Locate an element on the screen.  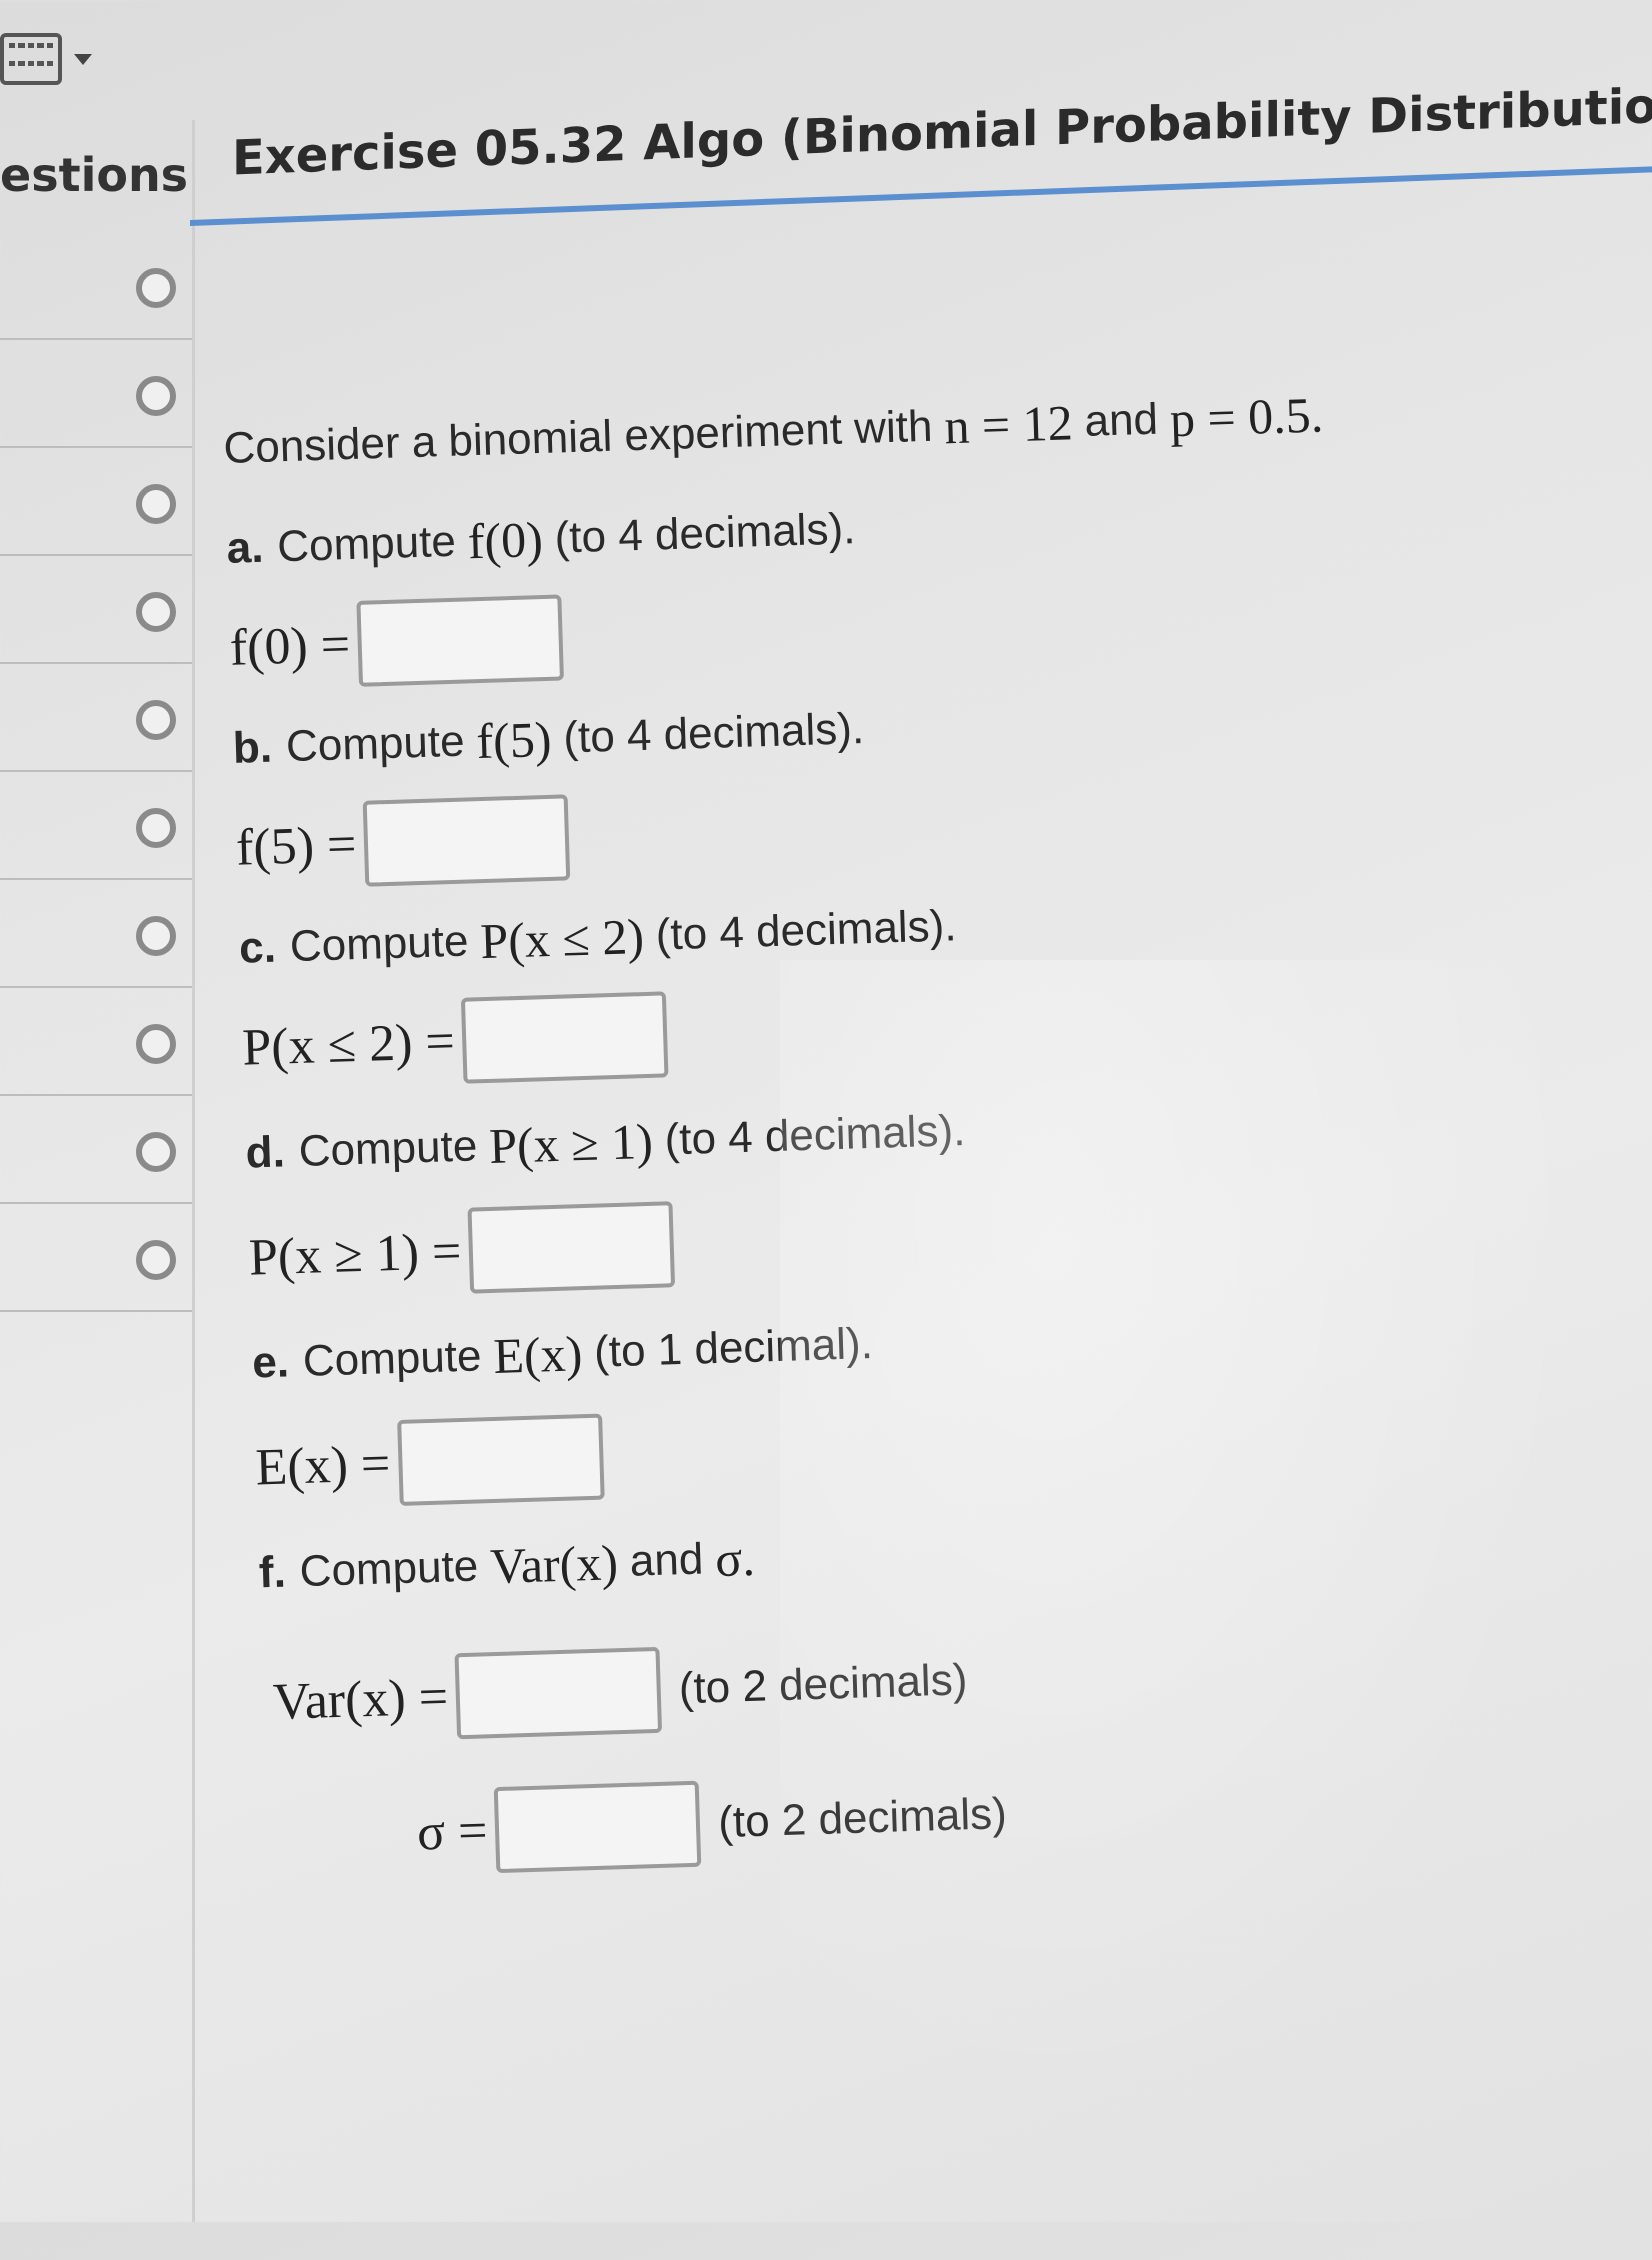
part-b-answer-label: f(5) = is located at coordinates (296, 846).